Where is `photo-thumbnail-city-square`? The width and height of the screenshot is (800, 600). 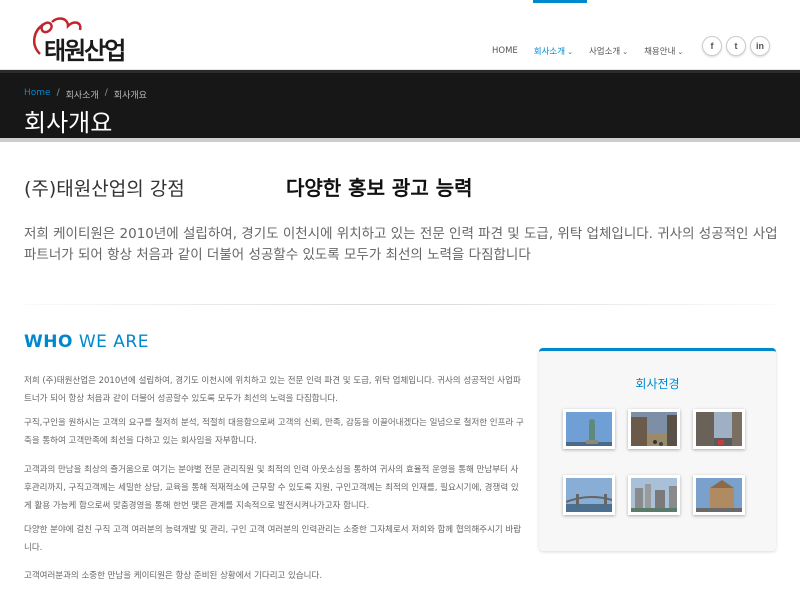
photo-thumbnail-city-square is located at coordinates (654, 429).